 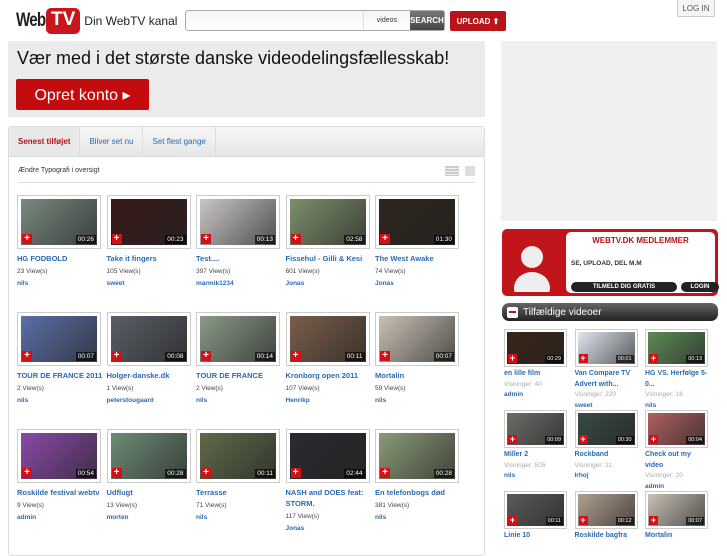 What do you see at coordinates (82, 94) in the screenshot?
I see `create-account-button: Opret konto ▸` at bounding box center [82, 94].